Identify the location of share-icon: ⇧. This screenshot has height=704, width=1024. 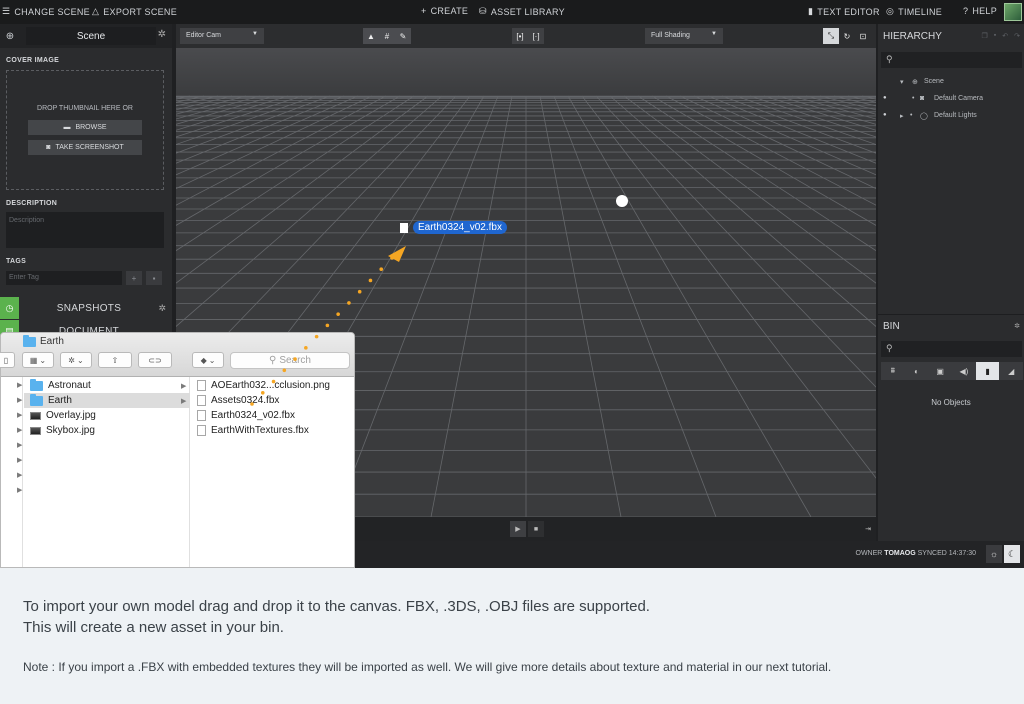
(115, 360).